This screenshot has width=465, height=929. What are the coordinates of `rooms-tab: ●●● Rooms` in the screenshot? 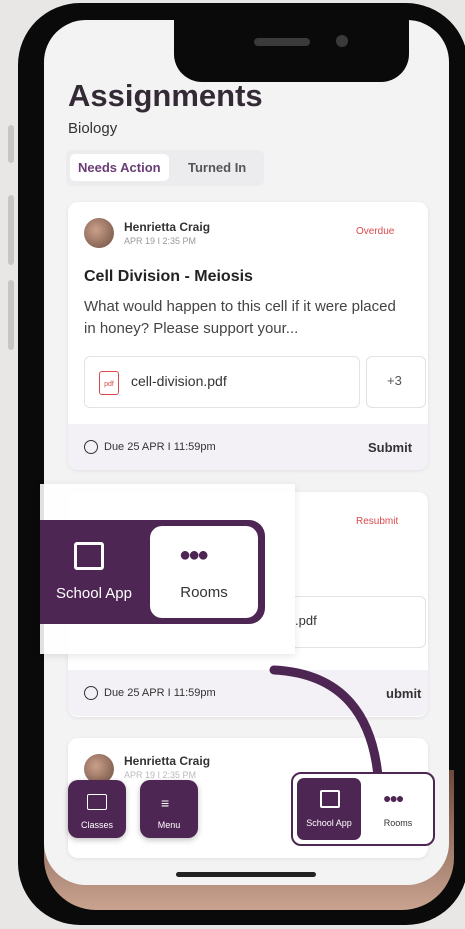 It's located at (398, 809).